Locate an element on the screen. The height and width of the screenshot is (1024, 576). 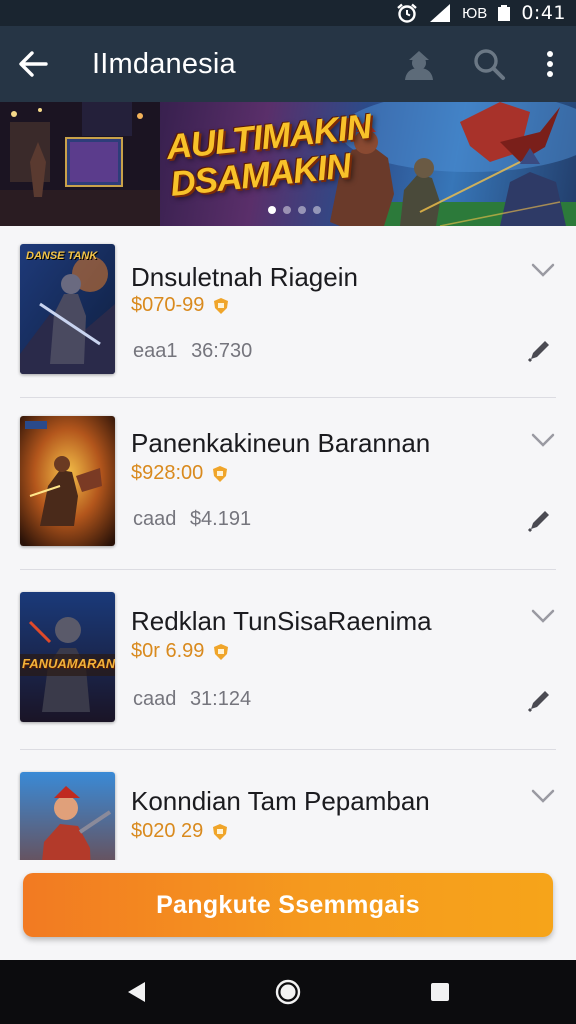
item-price: $070-99 is located at coordinates (180, 305).